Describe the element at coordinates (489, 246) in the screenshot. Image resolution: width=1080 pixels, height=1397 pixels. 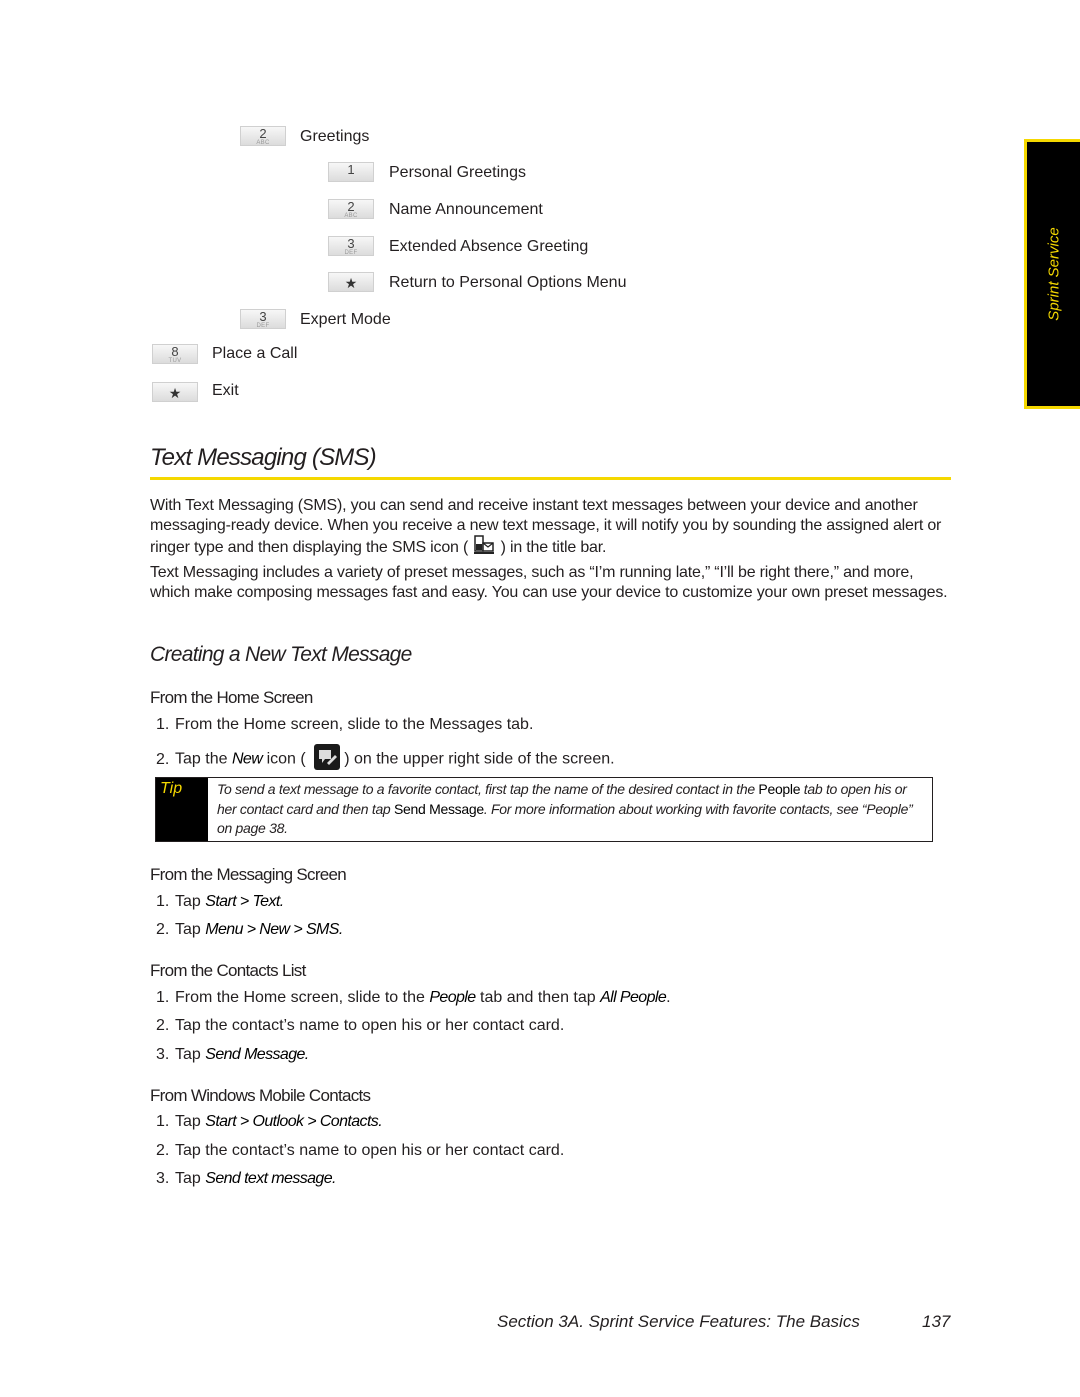
I see `menu-item-extended-absence: Extended Absence Greeting` at that location.